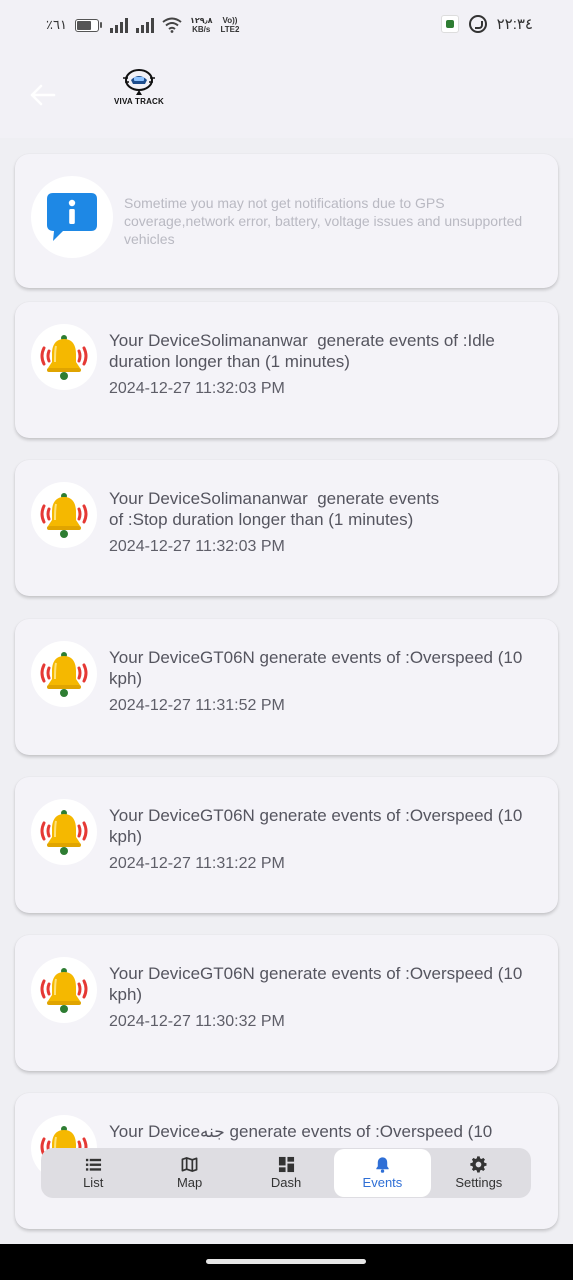 This screenshot has height=1280, width=573. Describe the element at coordinates (93, 1182) in the screenshot. I see `nav-label: List` at that location.